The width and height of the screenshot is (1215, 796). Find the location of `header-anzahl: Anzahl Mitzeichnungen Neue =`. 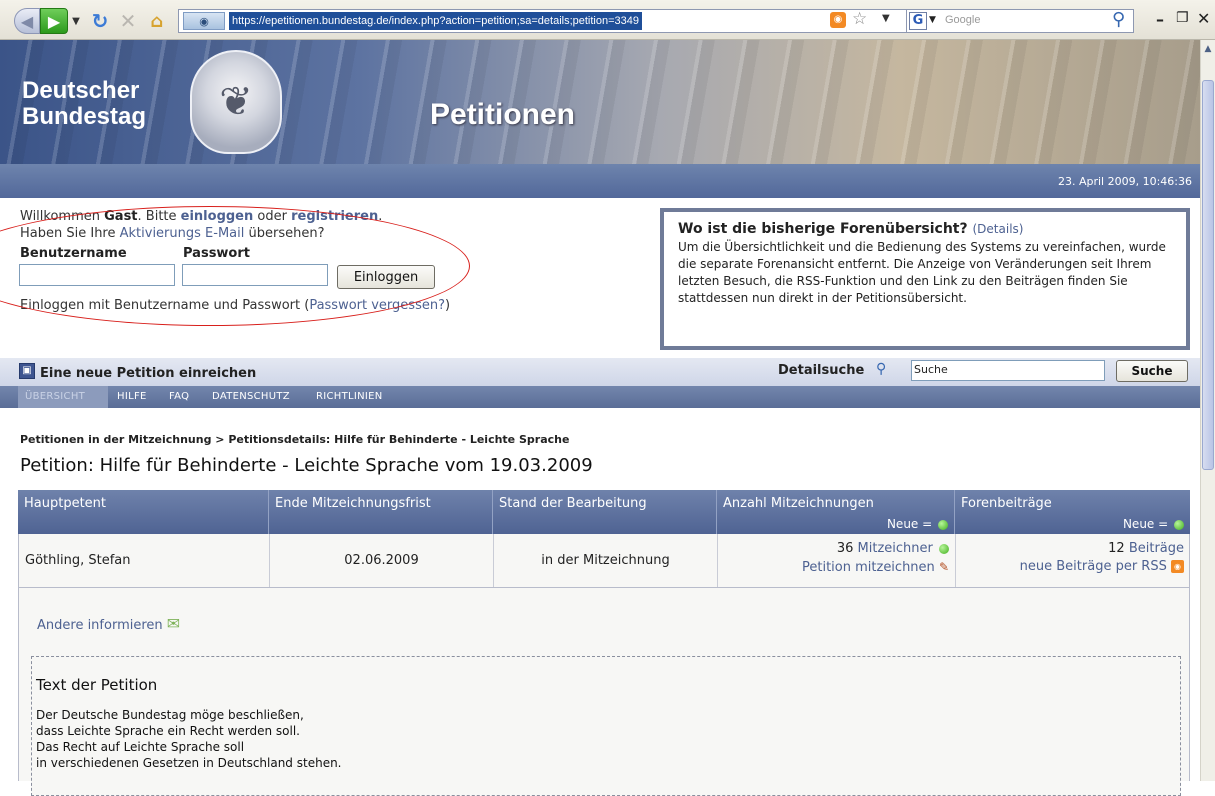

header-anzahl: Anzahl Mitzeichnungen Neue = is located at coordinates (836, 512).